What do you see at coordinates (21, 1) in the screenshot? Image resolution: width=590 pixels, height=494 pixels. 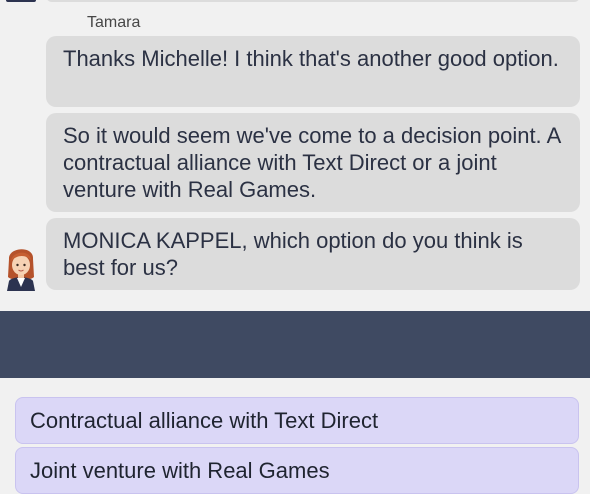 I see `previous-avatar` at bounding box center [21, 1].